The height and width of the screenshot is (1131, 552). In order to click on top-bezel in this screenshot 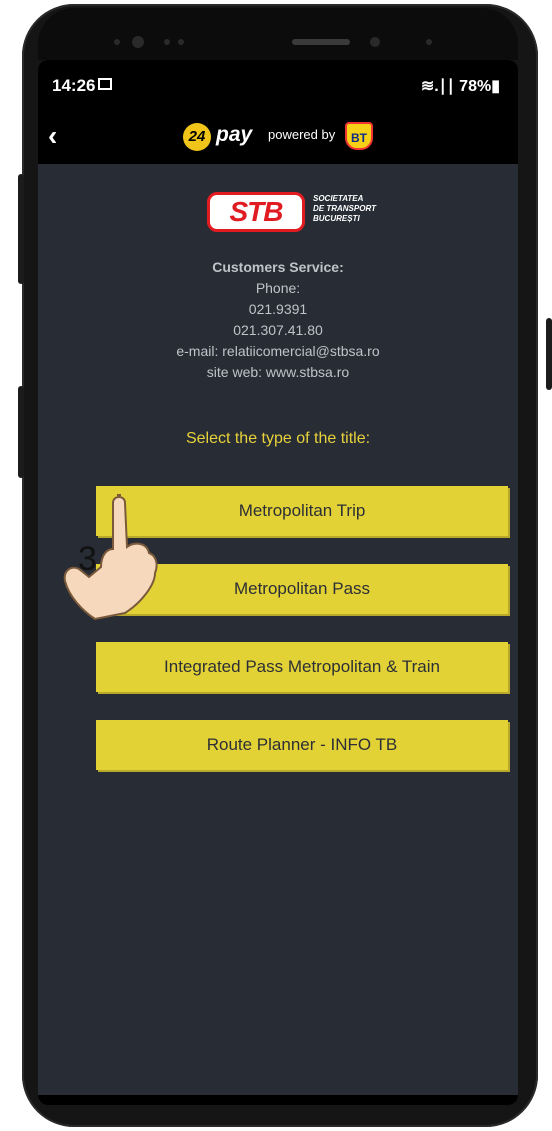, I will do `click(278, 34)`.